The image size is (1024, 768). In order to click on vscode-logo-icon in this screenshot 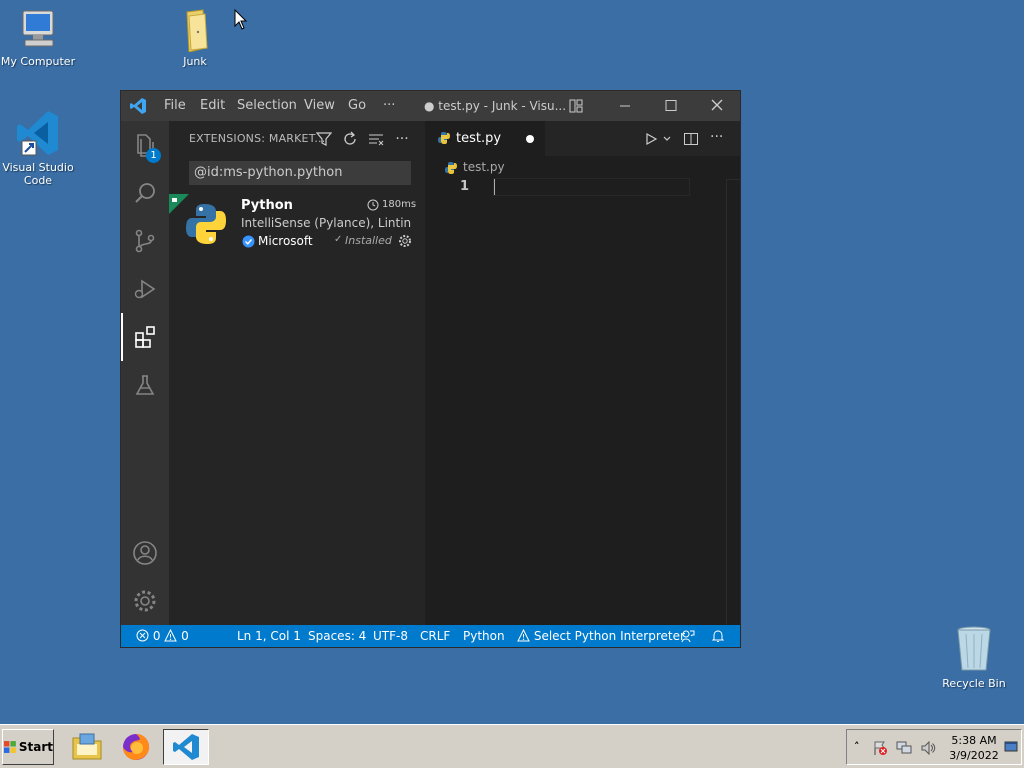, I will do `click(38, 133)`.